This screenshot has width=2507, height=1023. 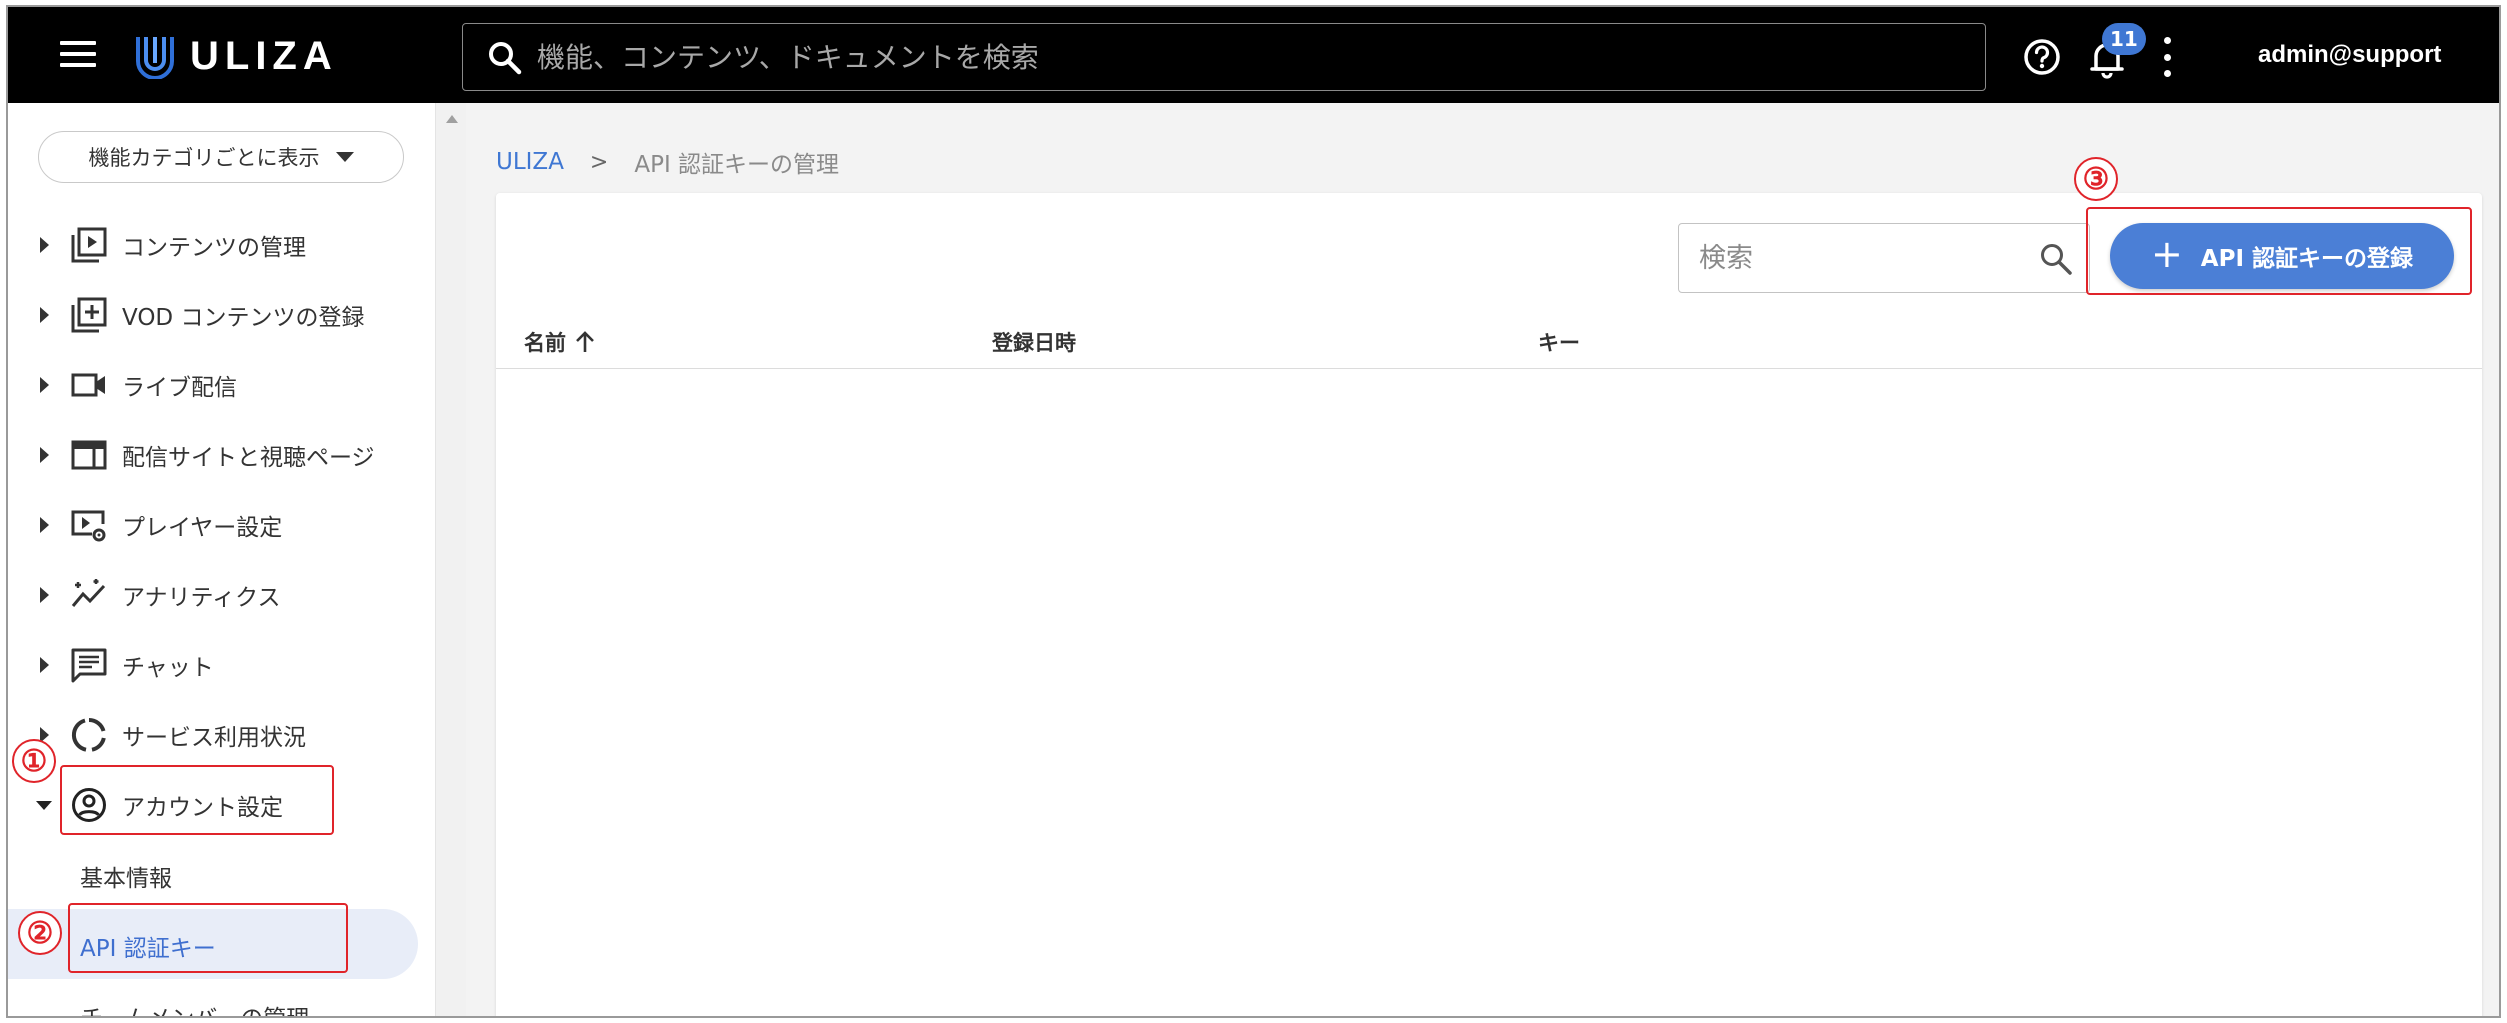 What do you see at coordinates (40, 933) in the screenshot?
I see `annotation-marker-2: ②` at bounding box center [40, 933].